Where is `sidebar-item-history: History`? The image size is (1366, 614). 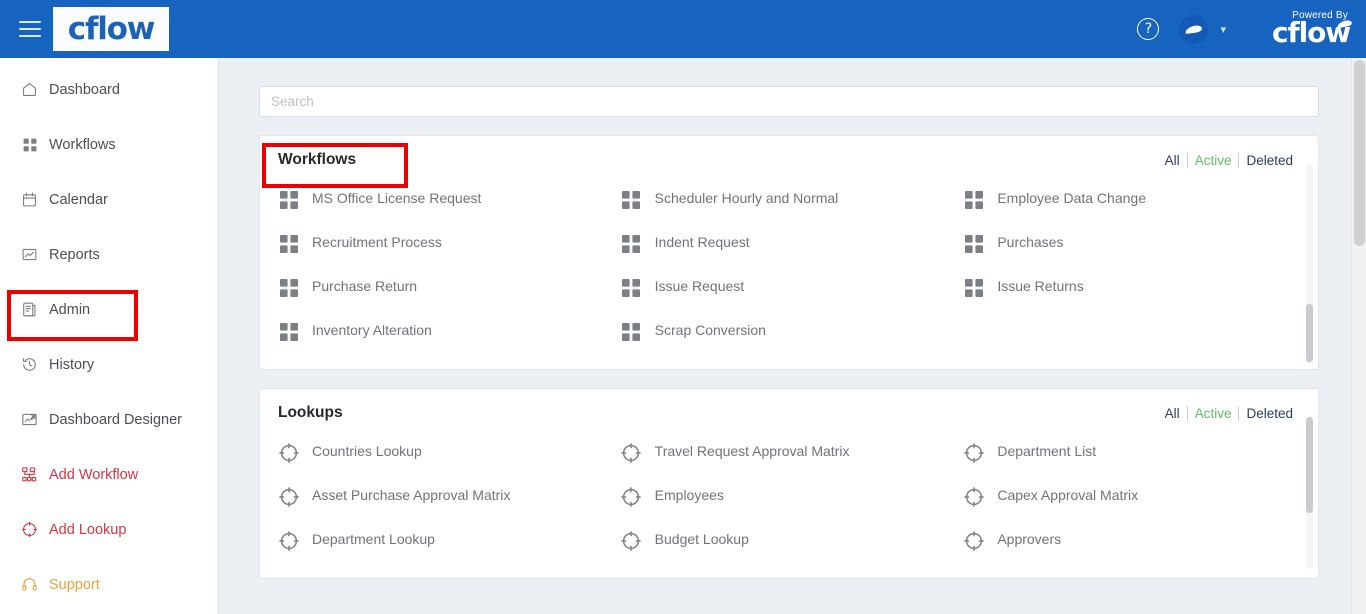 sidebar-item-history: History is located at coordinates (109, 364).